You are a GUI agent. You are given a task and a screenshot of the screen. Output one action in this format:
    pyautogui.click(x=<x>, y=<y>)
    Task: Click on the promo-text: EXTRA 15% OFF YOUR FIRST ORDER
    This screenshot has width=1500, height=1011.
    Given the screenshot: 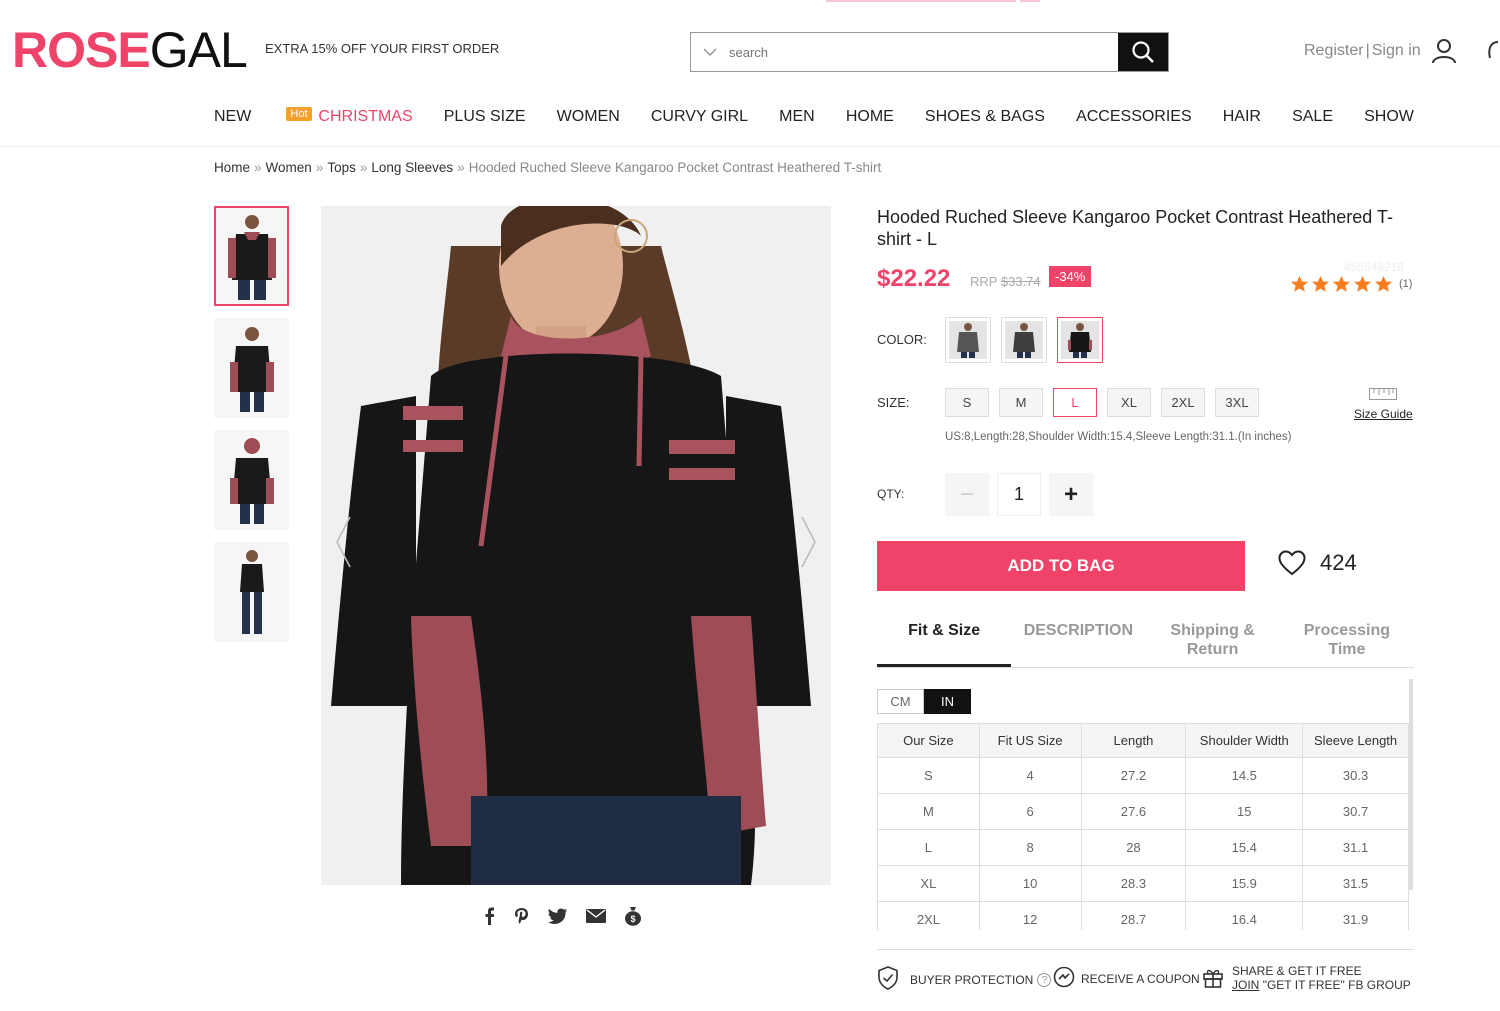 What is the action you would take?
    pyautogui.click(x=382, y=48)
    